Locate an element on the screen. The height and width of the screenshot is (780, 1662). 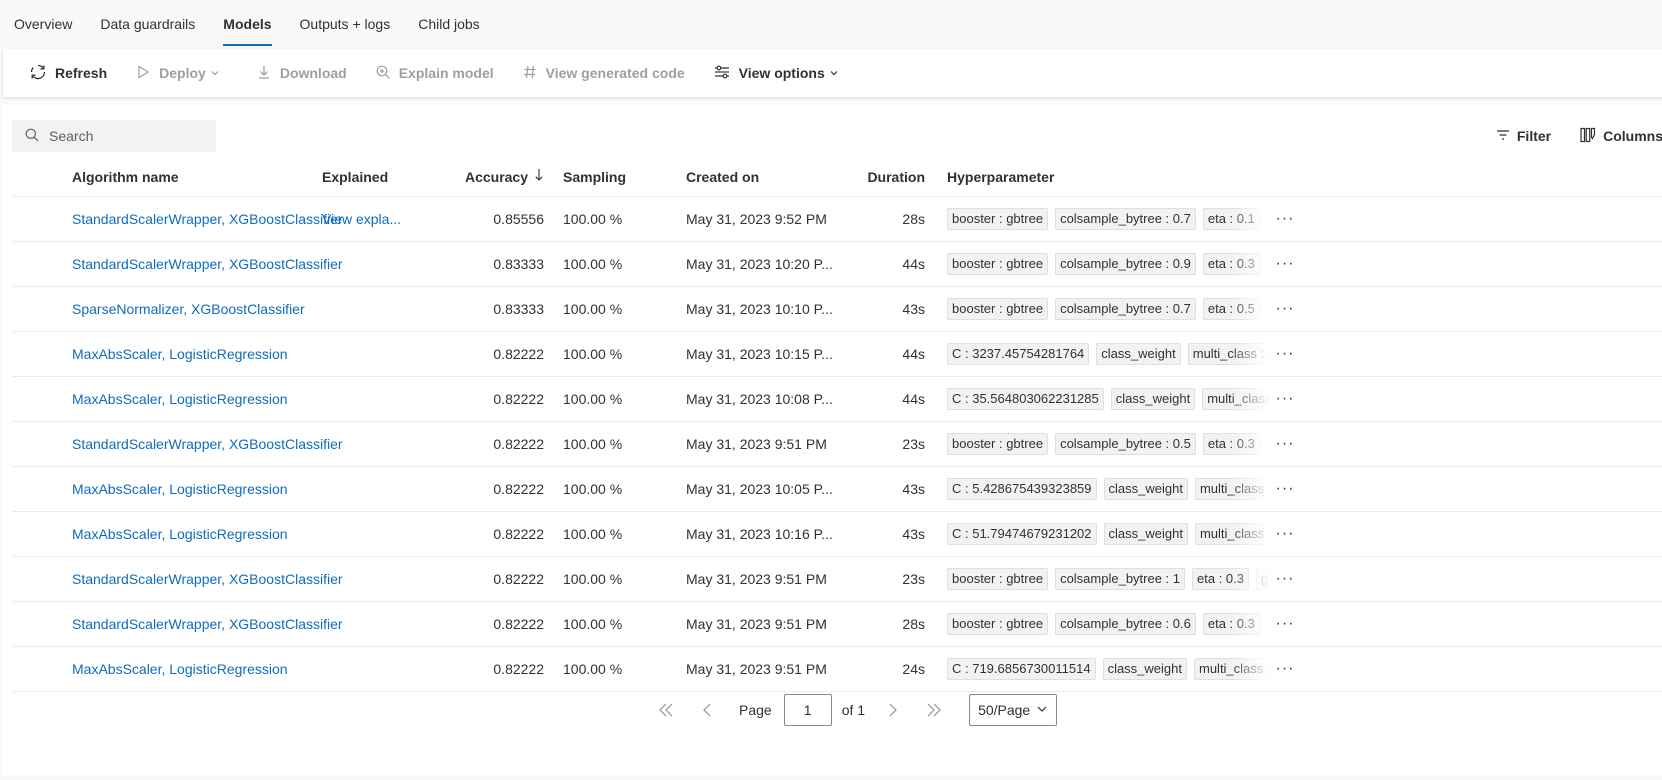
column-header-hyperparameter: Hyperparameter is located at coordinates (1115, 177).